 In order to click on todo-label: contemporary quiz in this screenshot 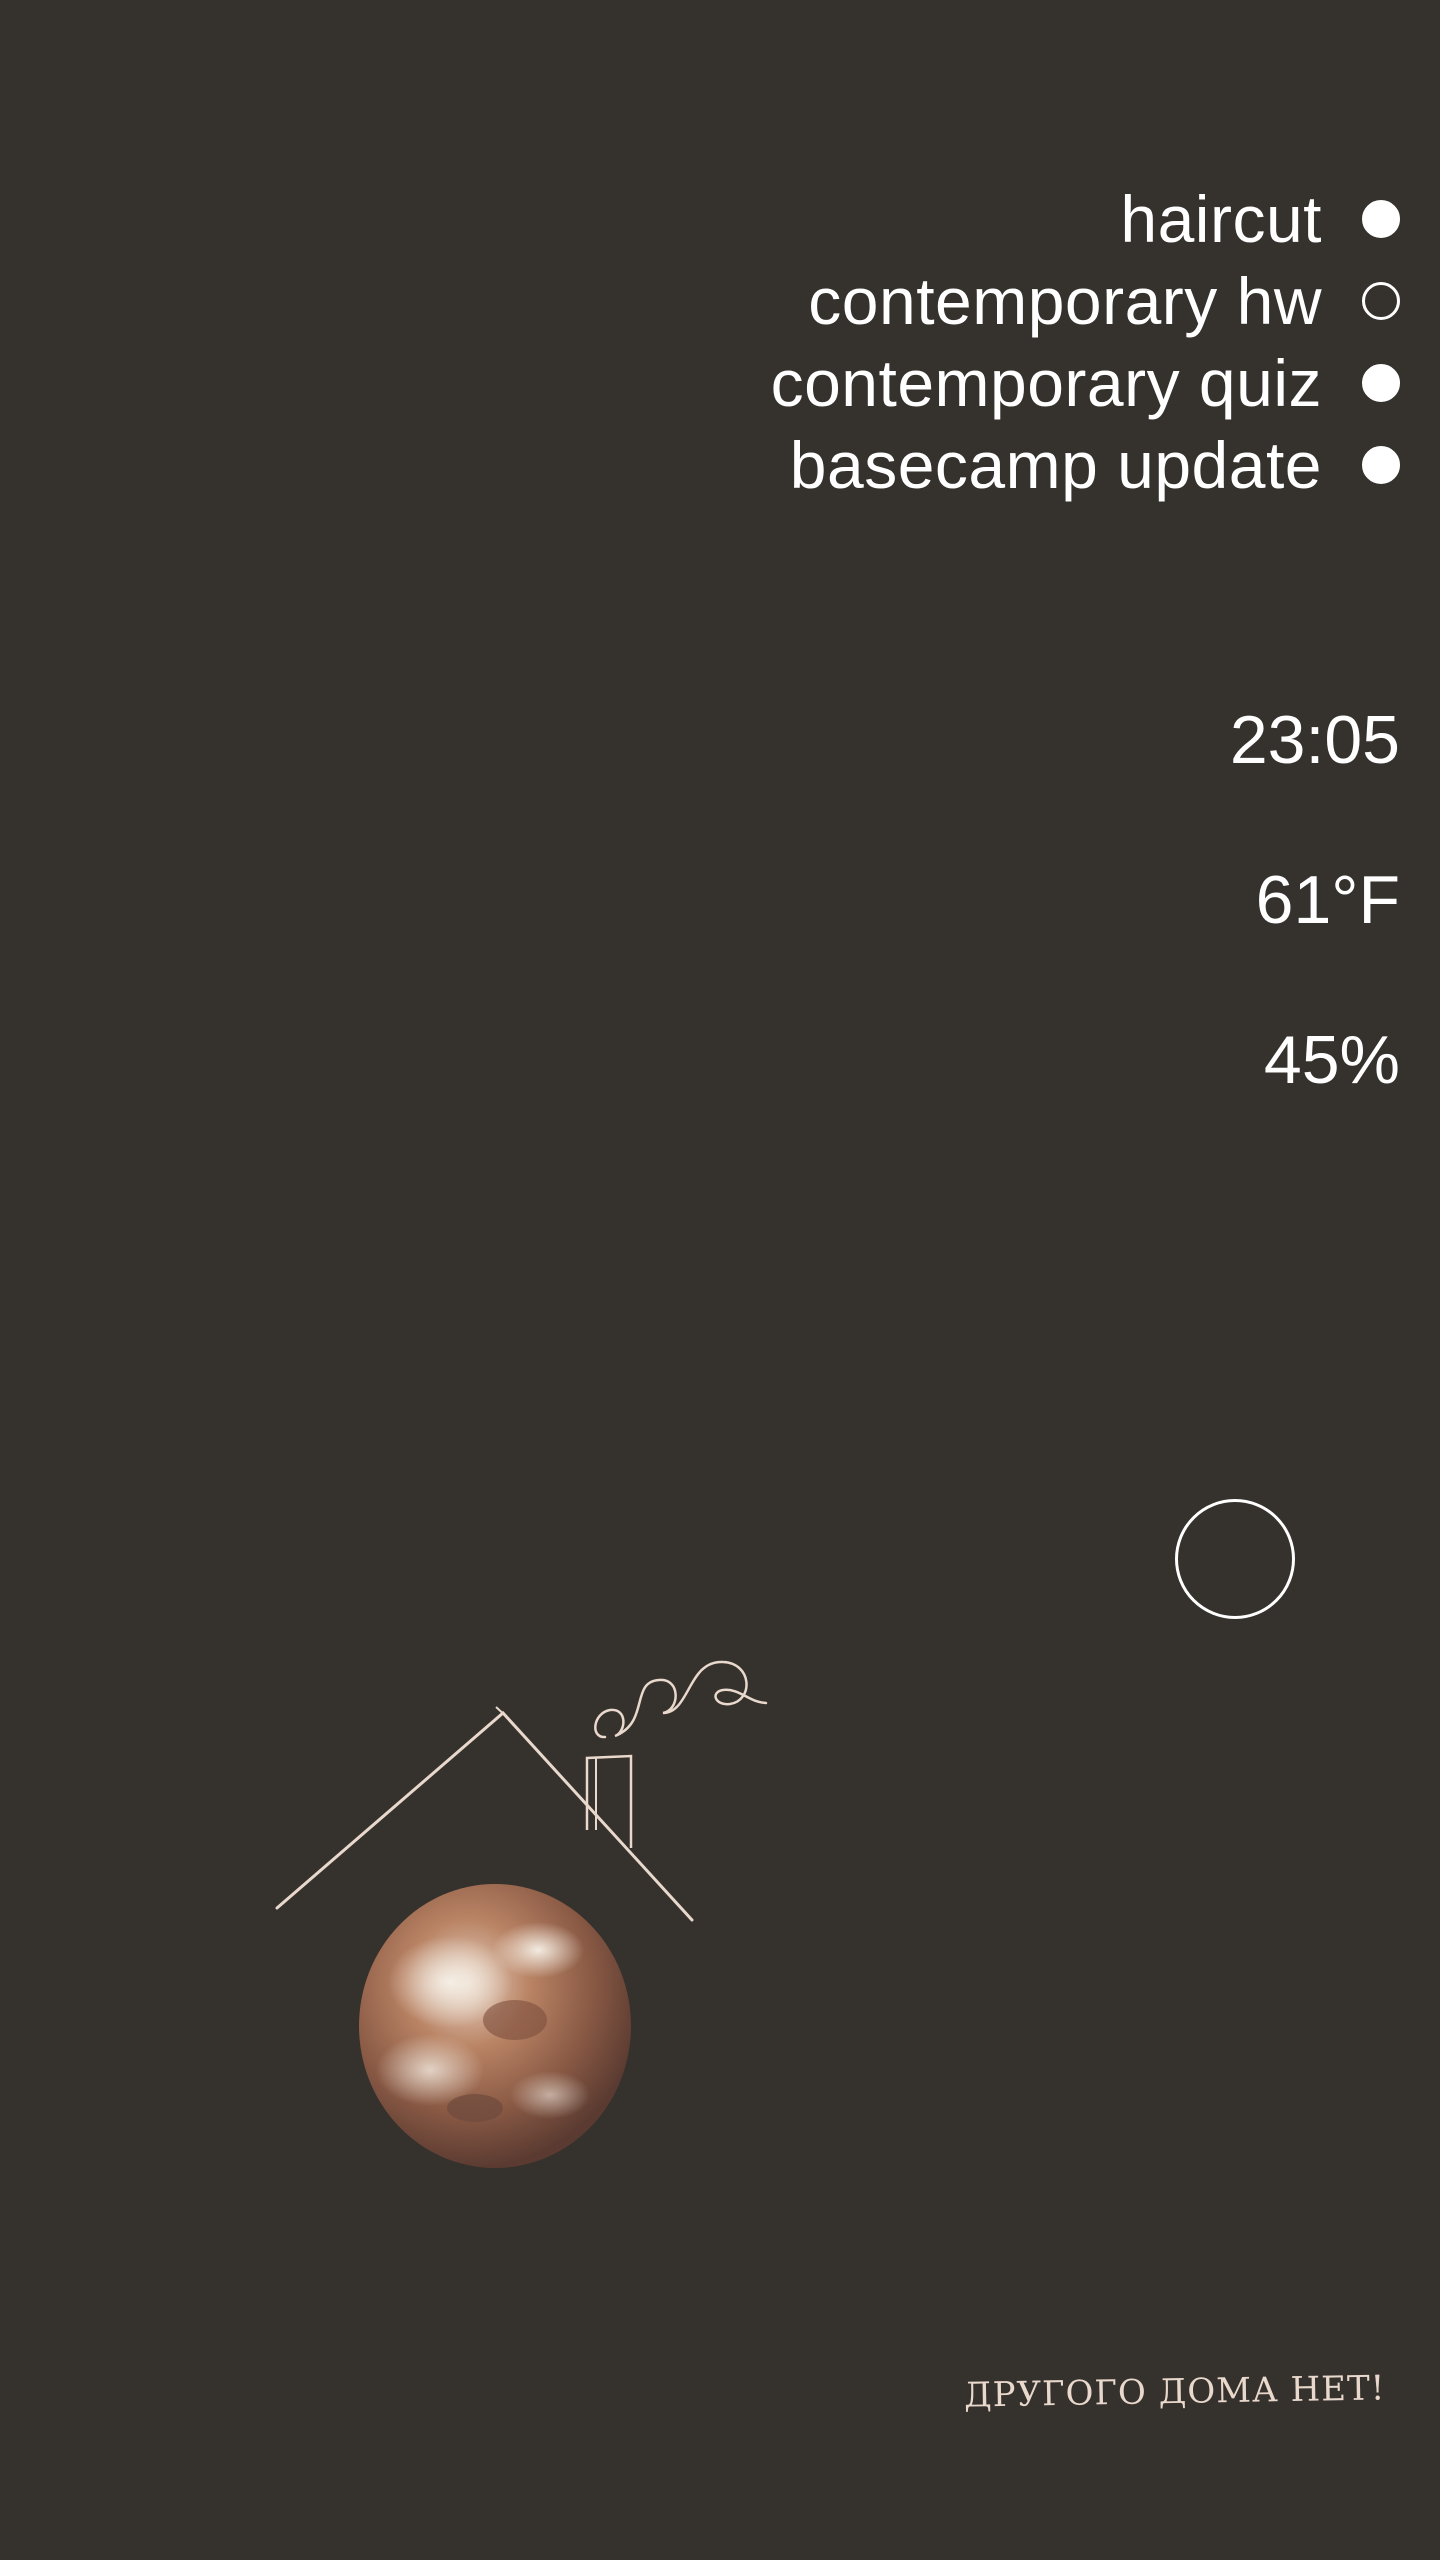, I will do `click(1046, 383)`.